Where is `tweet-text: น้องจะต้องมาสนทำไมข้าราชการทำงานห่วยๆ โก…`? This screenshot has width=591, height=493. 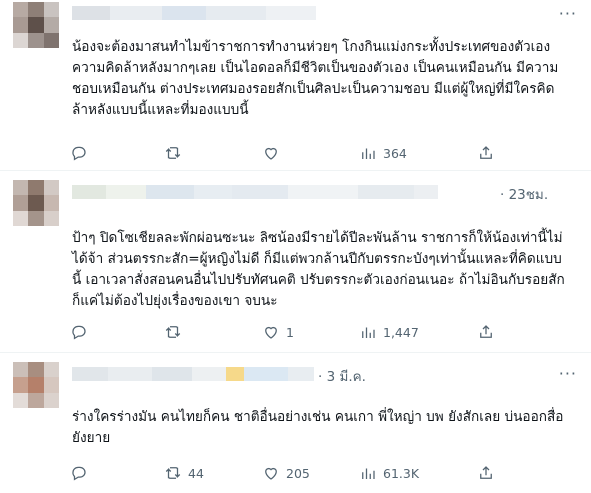
tweet-text: น้องจะต้องมาสนทำไมข้าราชการทำงานห่วยๆ โก… is located at coordinates (315, 78).